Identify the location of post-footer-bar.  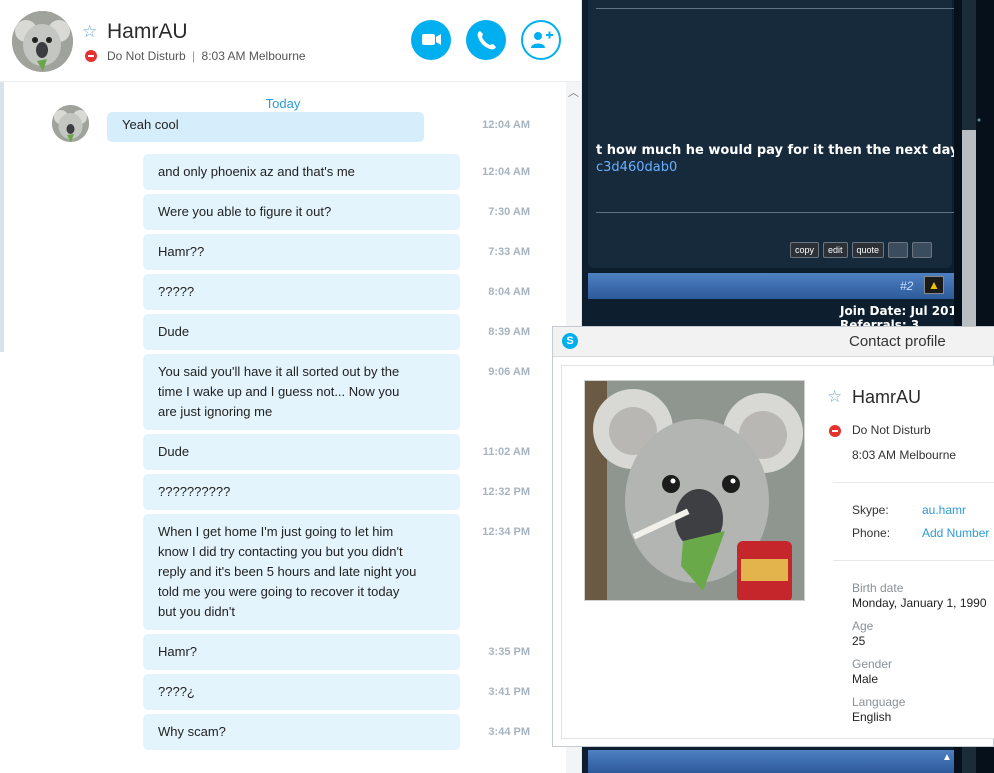
(771, 761).